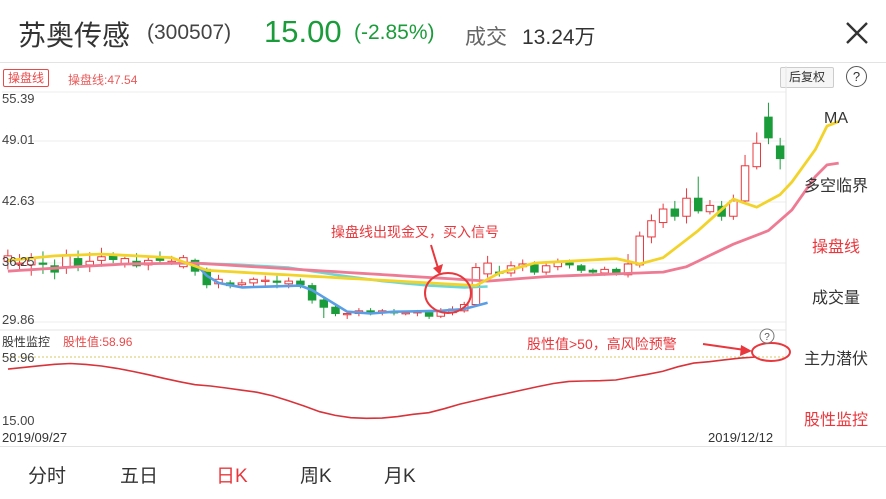 The height and width of the screenshot is (499, 886). I want to click on side-item-trading-line: 操盘线, so click(836, 245).